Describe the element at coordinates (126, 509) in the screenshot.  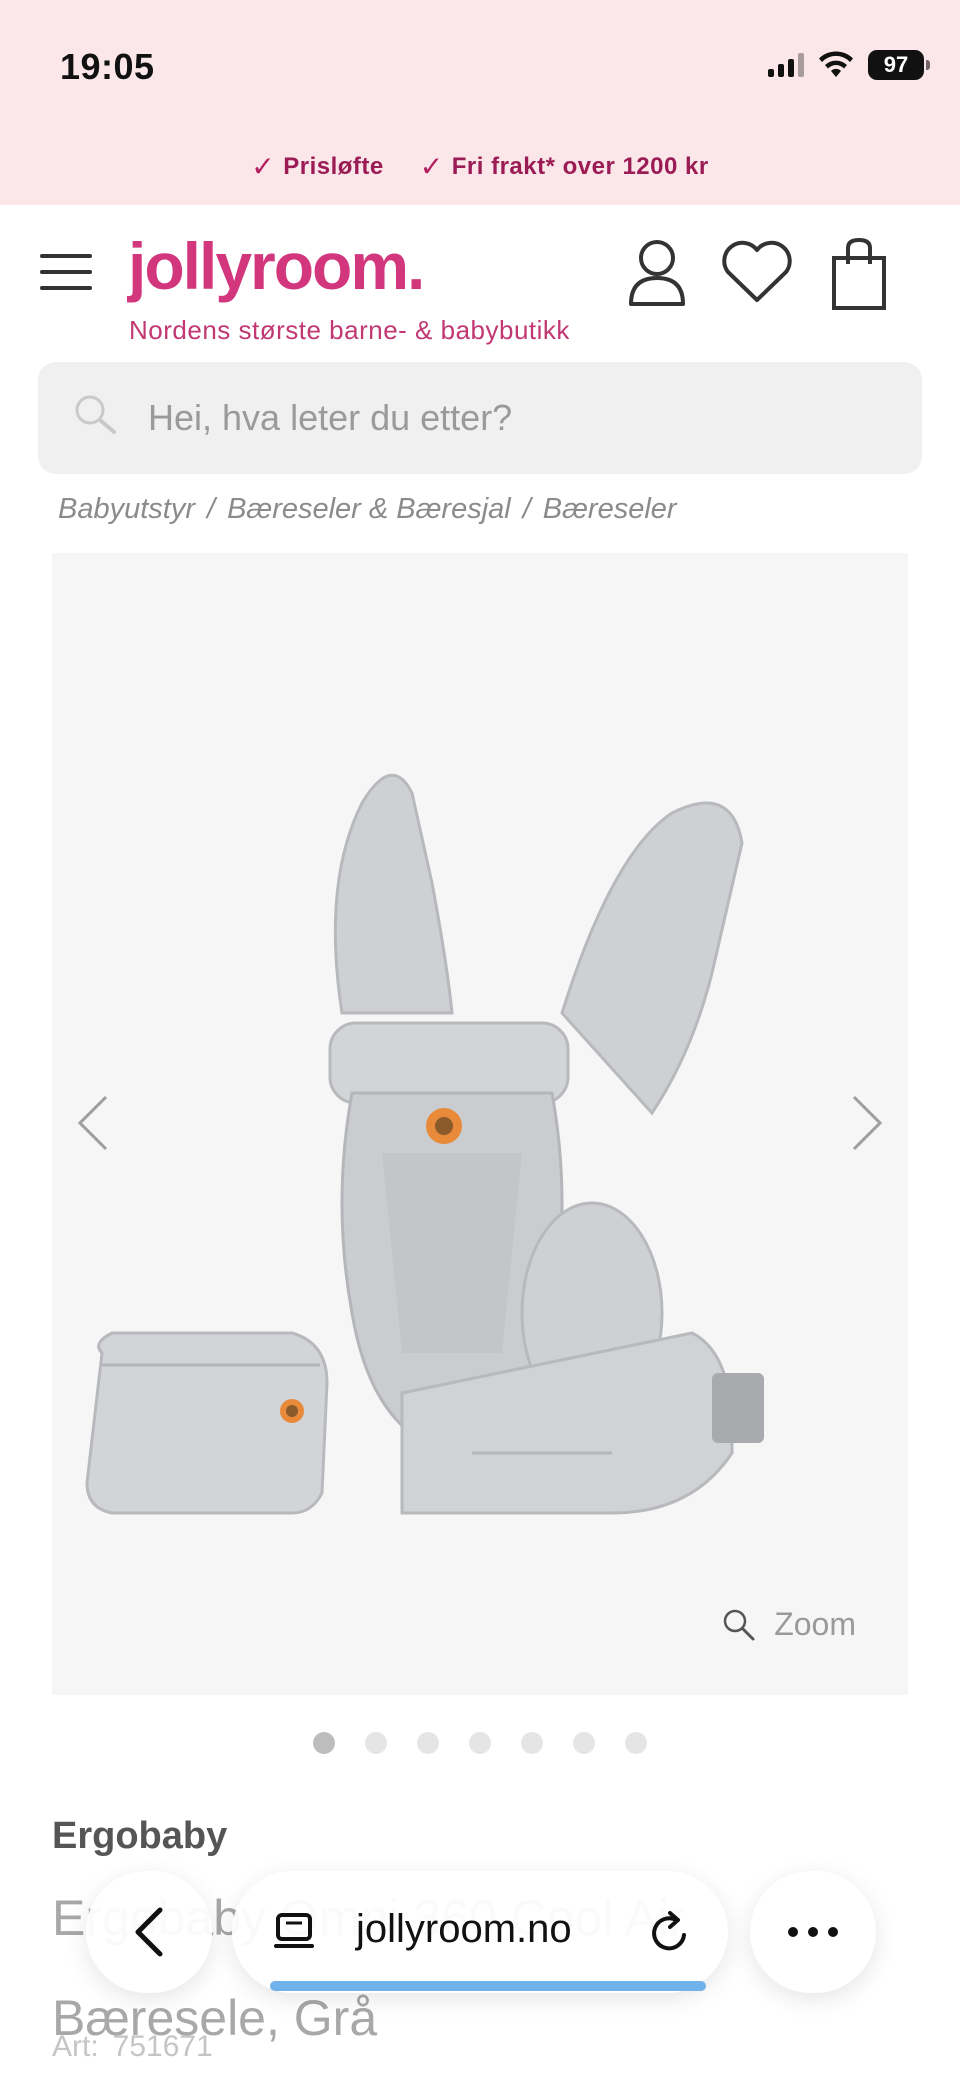
I see `breadcrumb-item-babyutstyr: Babyutstyr` at that location.